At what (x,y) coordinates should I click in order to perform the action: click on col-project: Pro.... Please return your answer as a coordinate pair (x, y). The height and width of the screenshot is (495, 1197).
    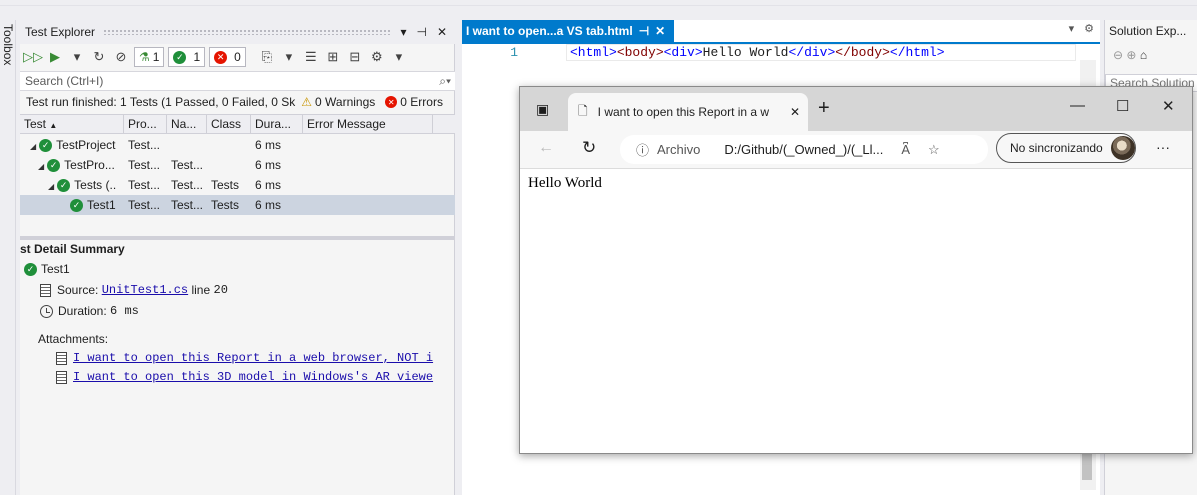
    Looking at the image, I should click on (145, 124).